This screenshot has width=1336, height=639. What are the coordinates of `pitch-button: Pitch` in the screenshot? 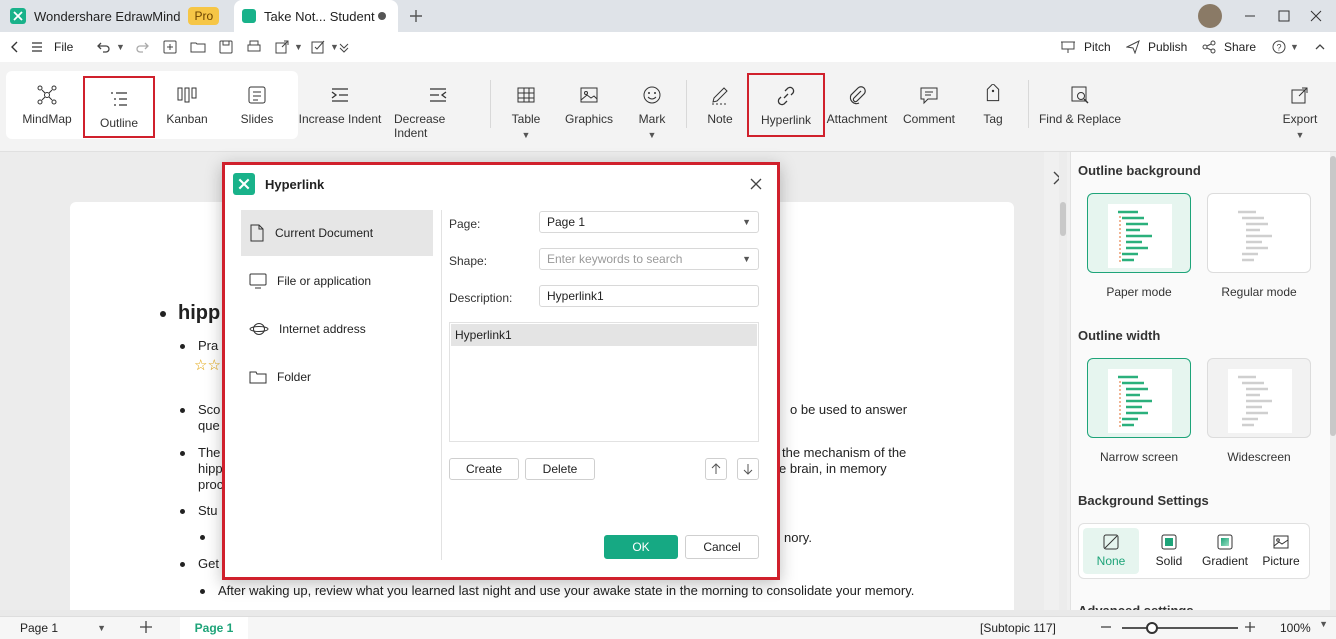 It's located at (1085, 47).